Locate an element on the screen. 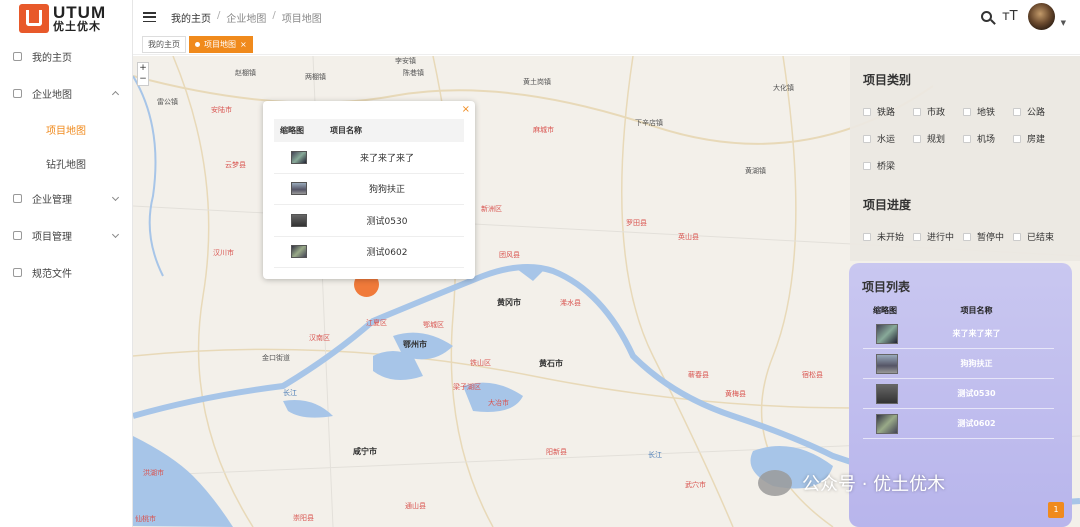  logo: UTUM 优土优木 is located at coordinates (66, 18).